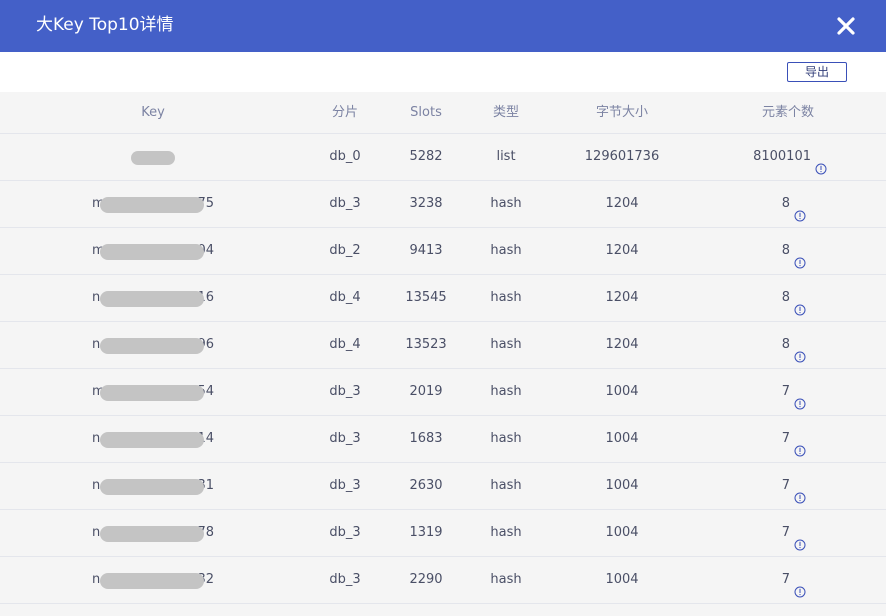 The height and width of the screenshot is (616, 886). Describe the element at coordinates (622, 156) in the screenshot. I see `bytes-cell: 129601736` at that location.